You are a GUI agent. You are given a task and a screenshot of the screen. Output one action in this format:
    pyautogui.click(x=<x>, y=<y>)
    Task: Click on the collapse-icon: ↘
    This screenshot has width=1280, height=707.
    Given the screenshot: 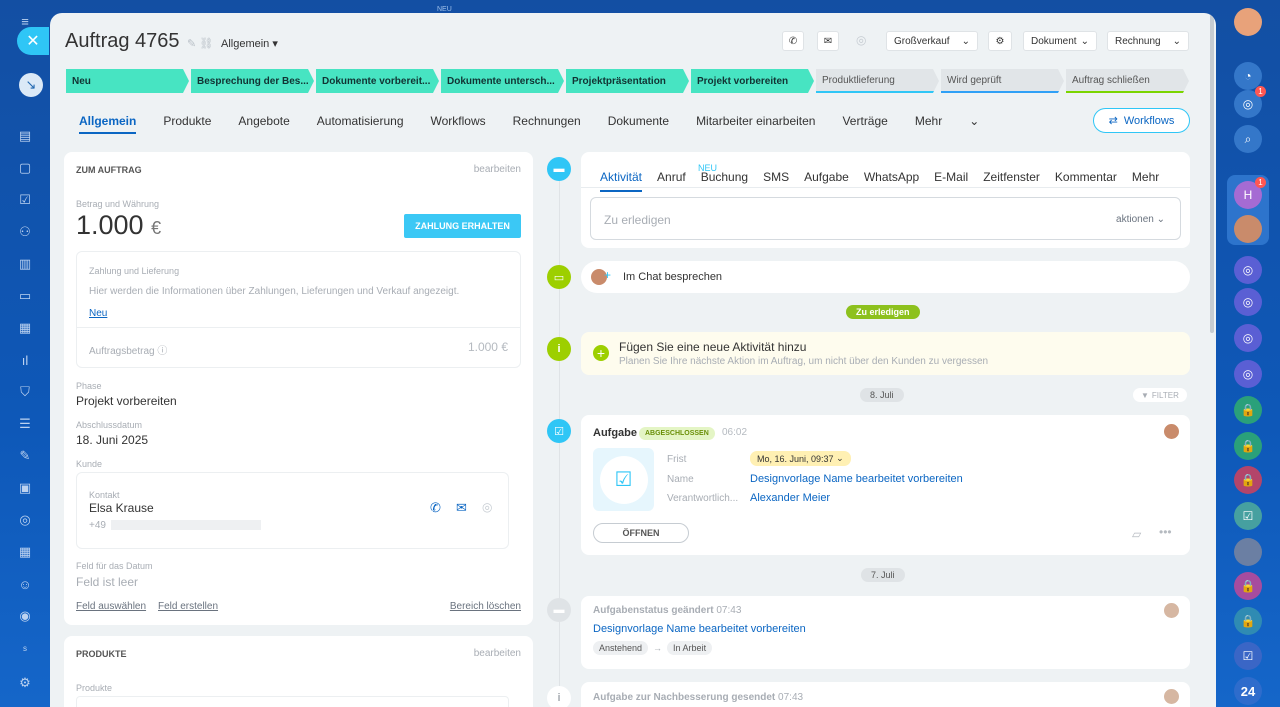 What is the action you would take?
    pyautogui.click(x=31, y=85)
    